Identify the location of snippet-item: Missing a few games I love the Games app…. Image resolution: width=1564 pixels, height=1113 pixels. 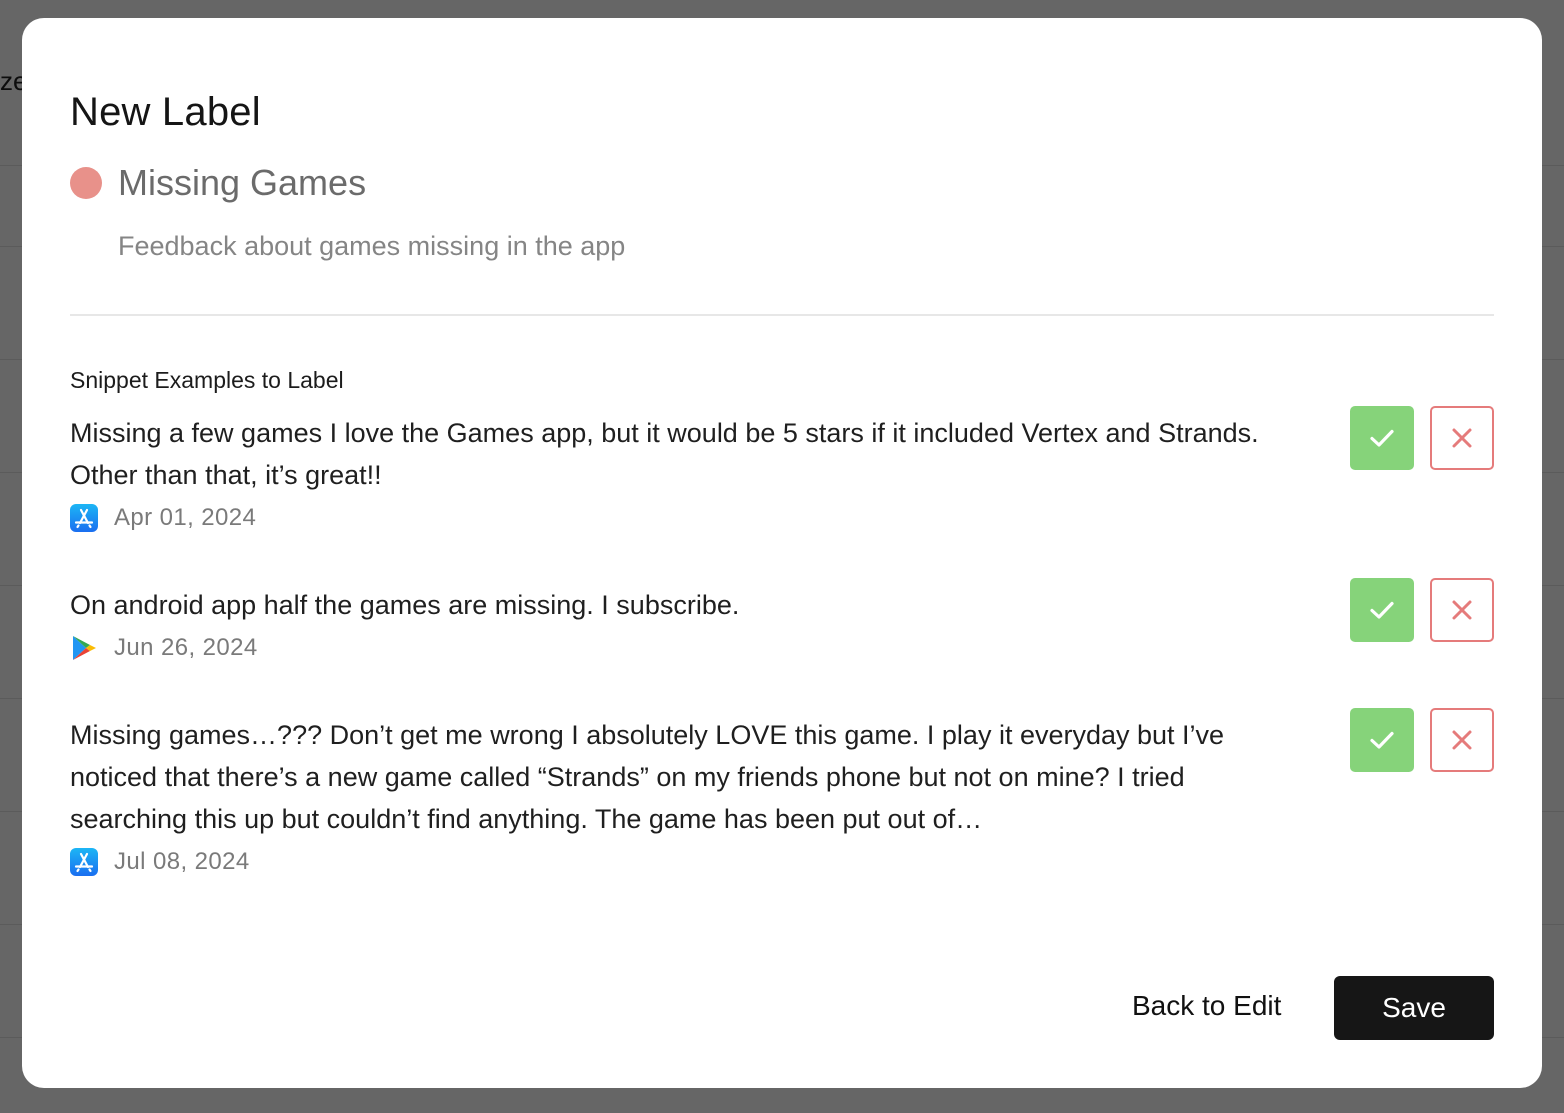
(782, 469).